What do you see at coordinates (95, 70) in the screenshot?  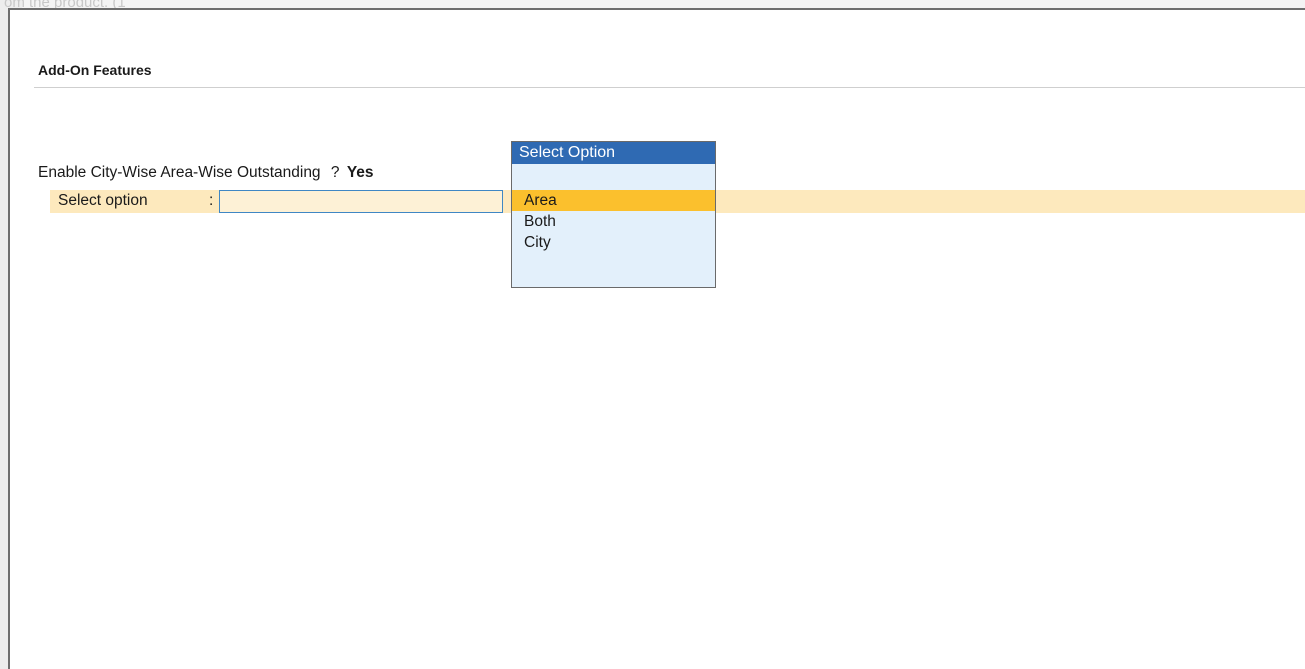 I see `panel-title: Add-On Features` at bounding box center [95, 70].